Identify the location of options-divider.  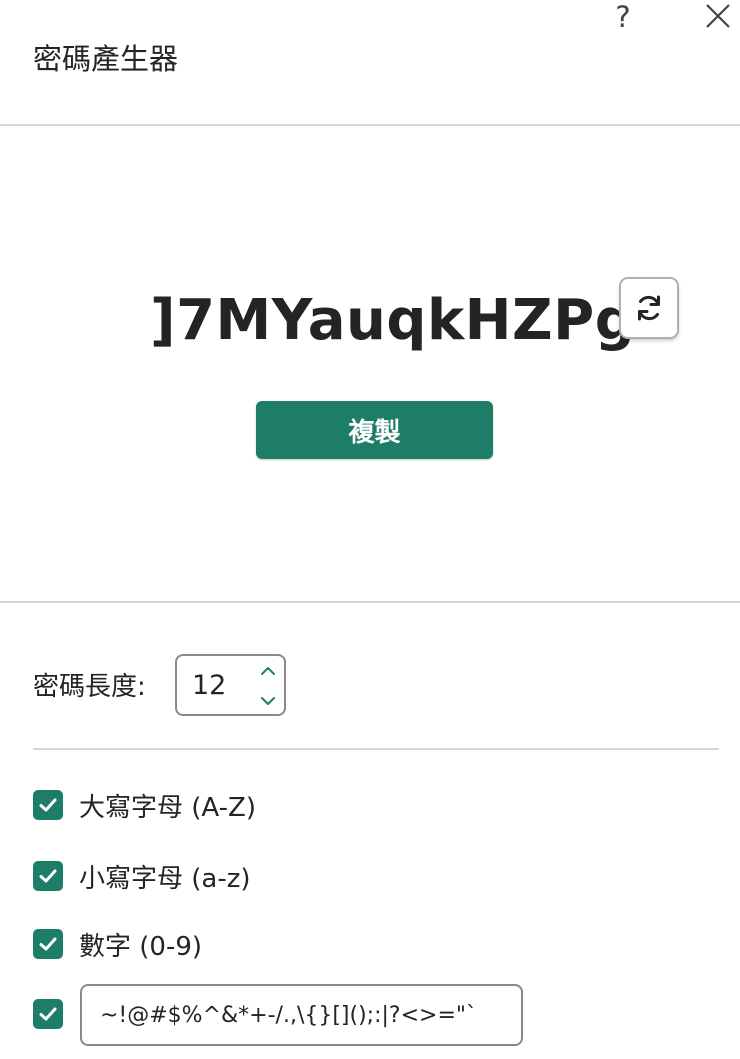
(376, 749).